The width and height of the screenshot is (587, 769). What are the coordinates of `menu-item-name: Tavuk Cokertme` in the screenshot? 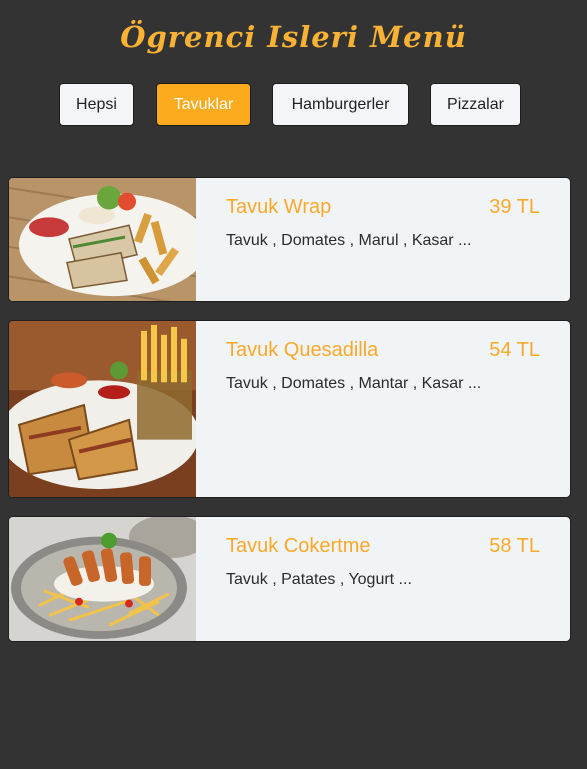 It's located at (298, 546).